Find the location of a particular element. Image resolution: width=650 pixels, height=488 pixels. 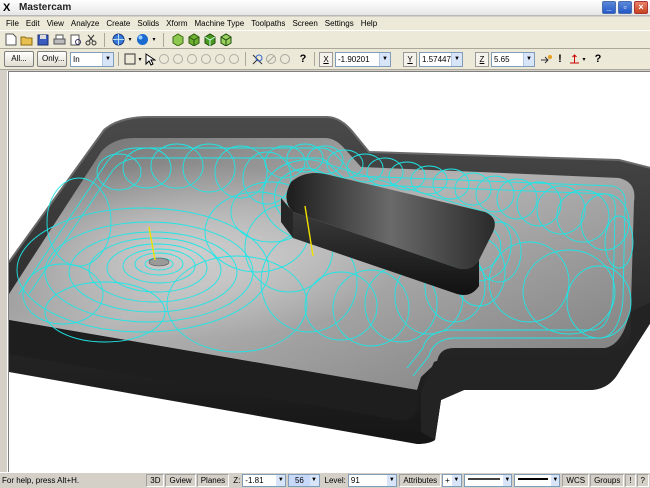

z-depth-field: -1.81 ▼ is located at coordinates (264, 480).